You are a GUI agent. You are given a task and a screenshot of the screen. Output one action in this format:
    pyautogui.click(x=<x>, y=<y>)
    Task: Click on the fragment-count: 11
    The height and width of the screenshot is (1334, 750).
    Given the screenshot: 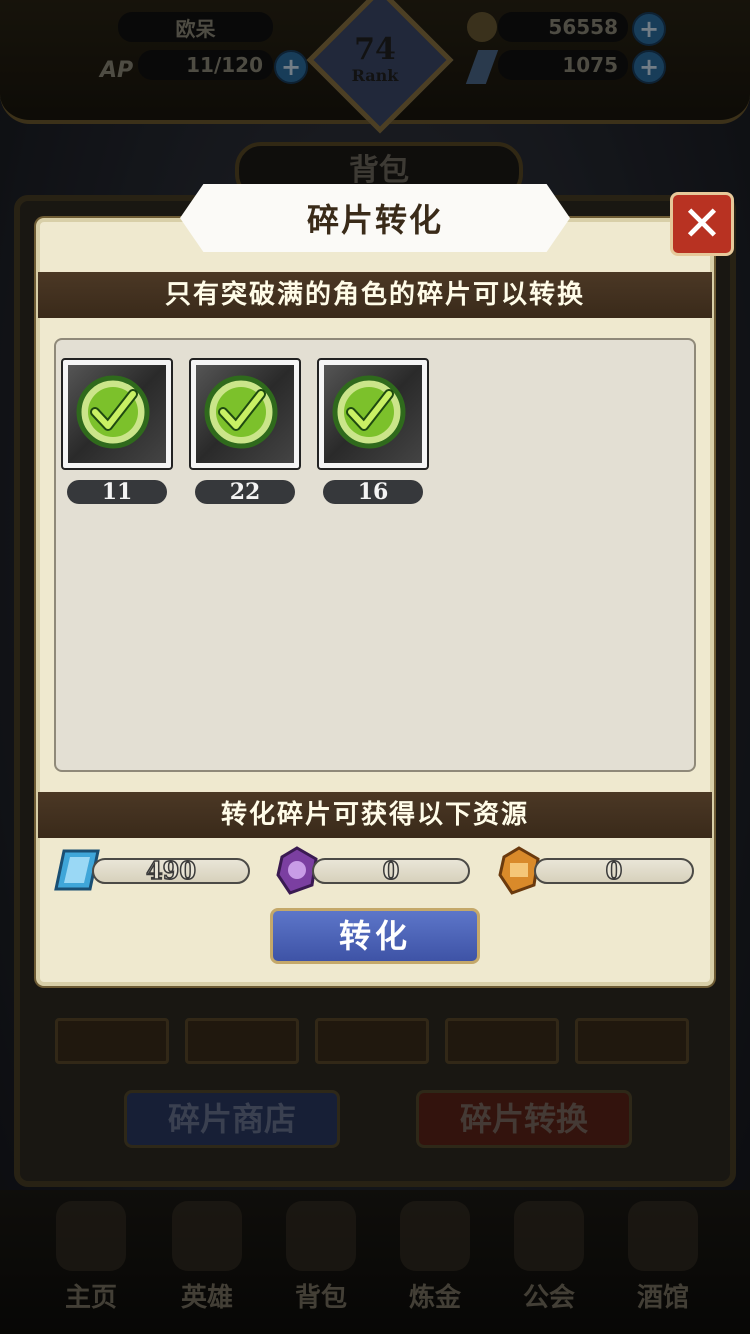 What is the action you would take?
    pyautogui.click(x=117, y=492)
    